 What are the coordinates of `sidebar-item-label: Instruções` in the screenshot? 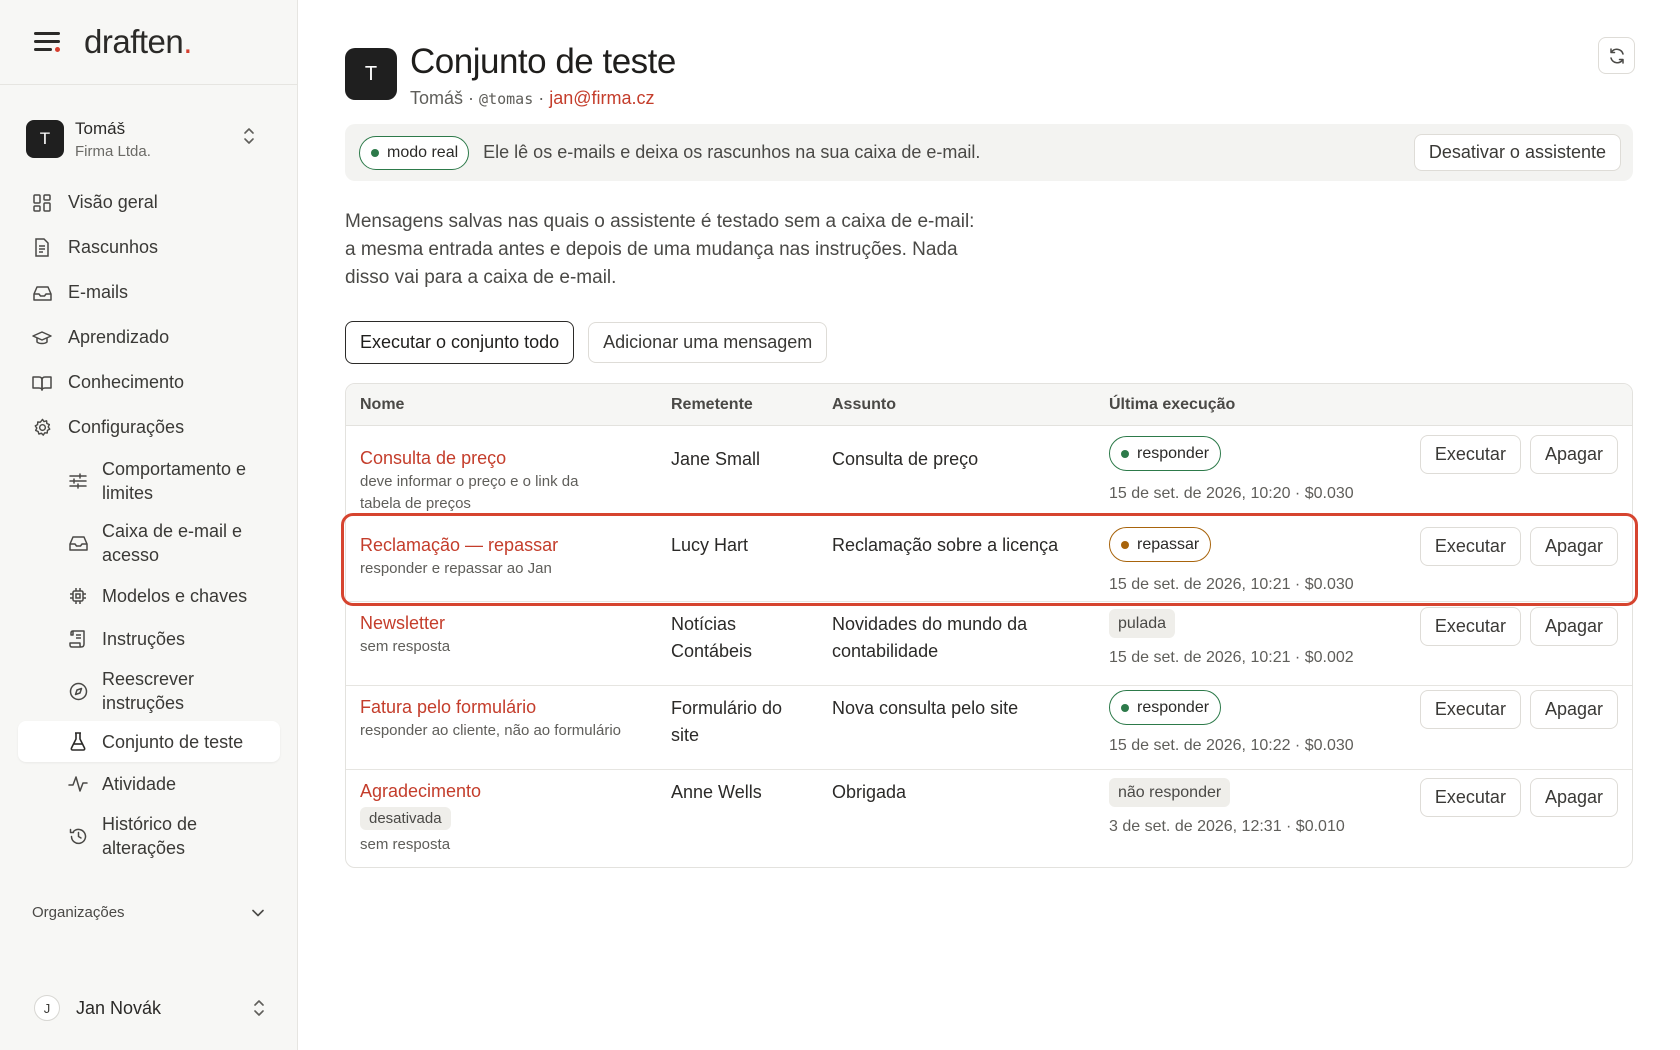 It's located at (144, 639).